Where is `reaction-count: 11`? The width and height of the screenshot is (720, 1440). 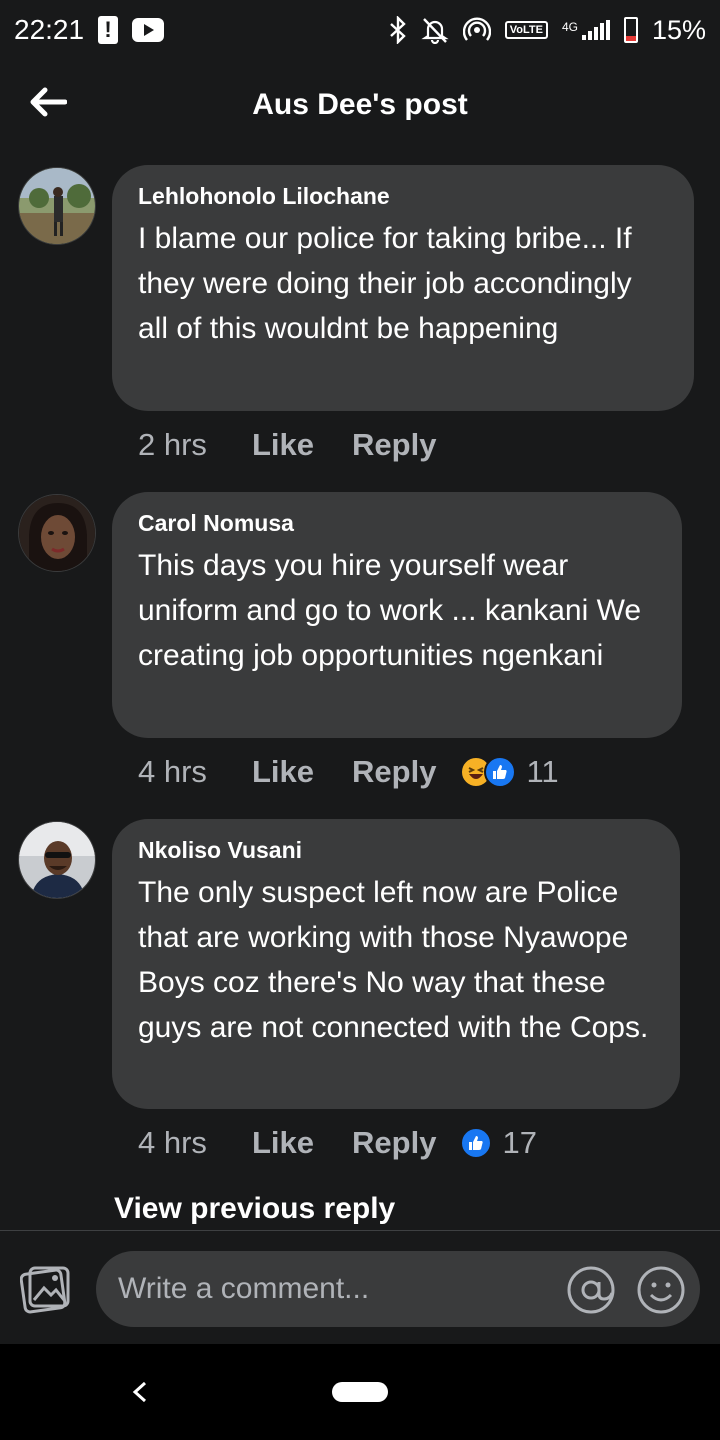 reaction-count: 11 is located at coordinates (542, 771).